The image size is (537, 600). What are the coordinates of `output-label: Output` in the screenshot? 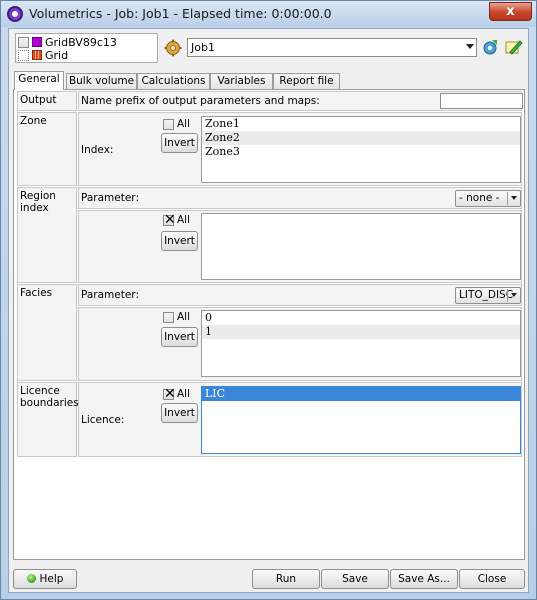 It's located at (47, 101).